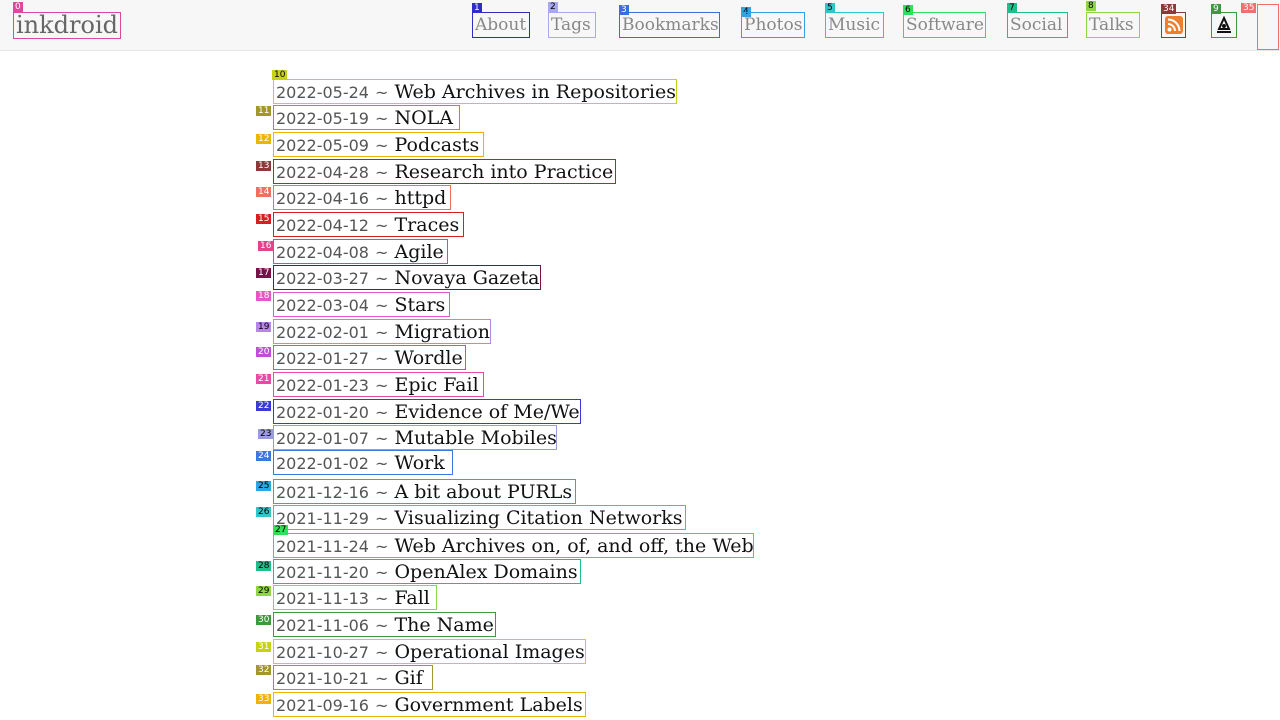 The width and height of the screenshot is (1280, 720). What do you see at coordinates (437, 145) in the screenshot?
I see `post-title: Podcasts` at bounding box center [437, 145].